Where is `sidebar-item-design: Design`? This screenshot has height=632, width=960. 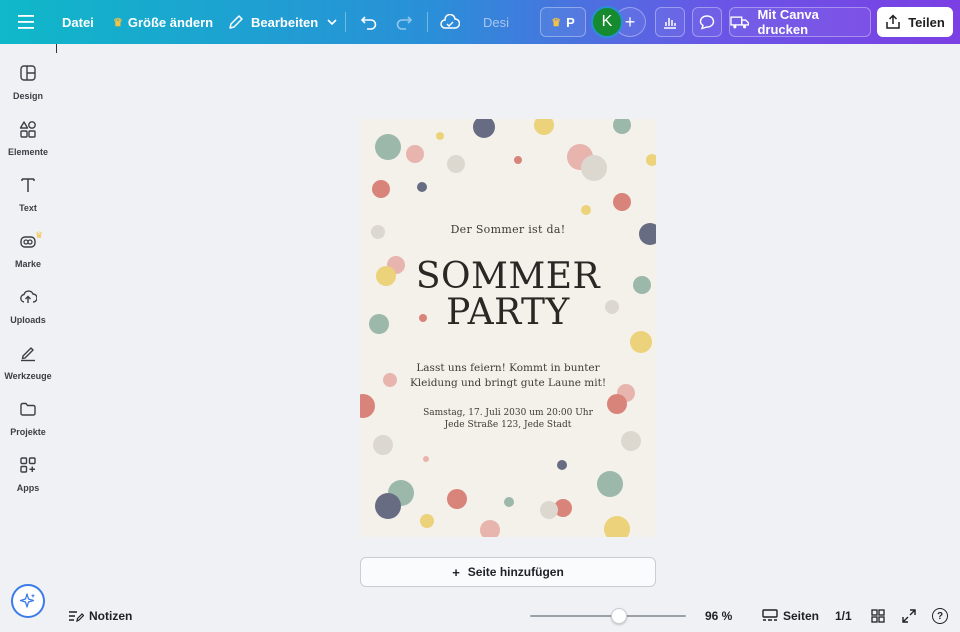 sidebar-item-design: Design is located at coordinates (28, 88).